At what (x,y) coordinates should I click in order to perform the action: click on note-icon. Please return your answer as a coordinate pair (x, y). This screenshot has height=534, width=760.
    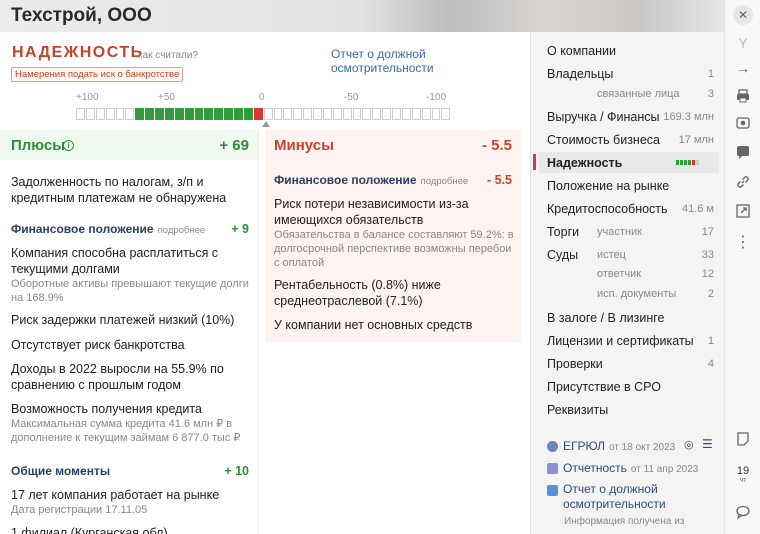
    Looking at the image, I should click on (743, 439).